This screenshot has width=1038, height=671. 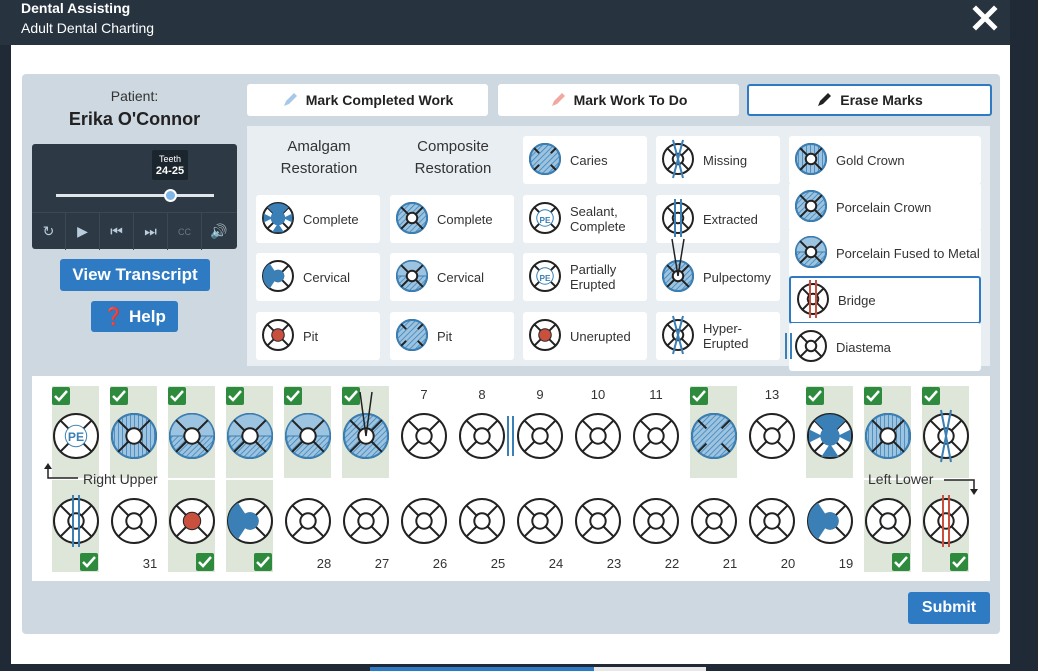 I want to click on amalgam-pit-option: Pit, so click(x=318, y=336).